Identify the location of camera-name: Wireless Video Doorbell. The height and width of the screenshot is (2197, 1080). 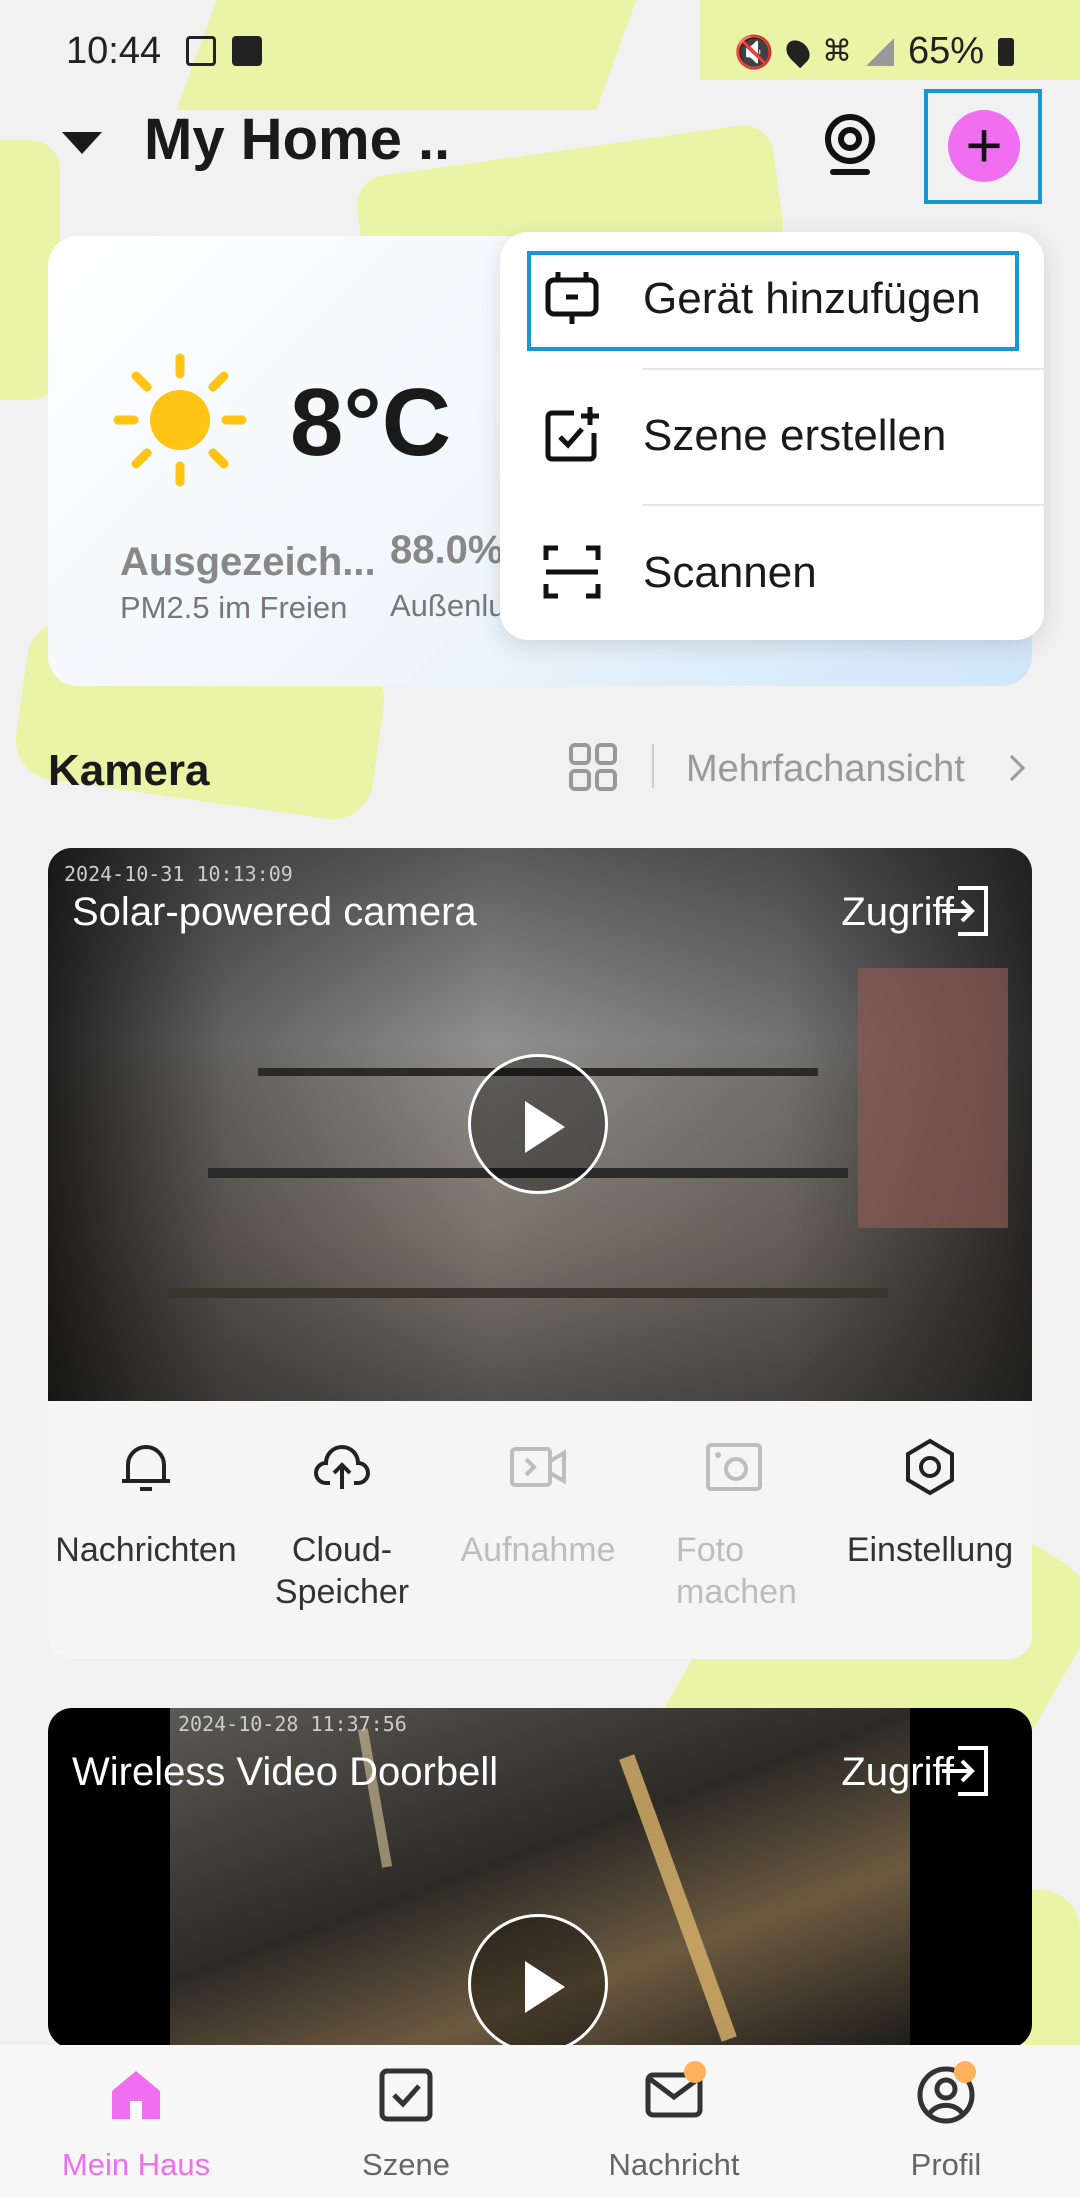
(285, 1772).